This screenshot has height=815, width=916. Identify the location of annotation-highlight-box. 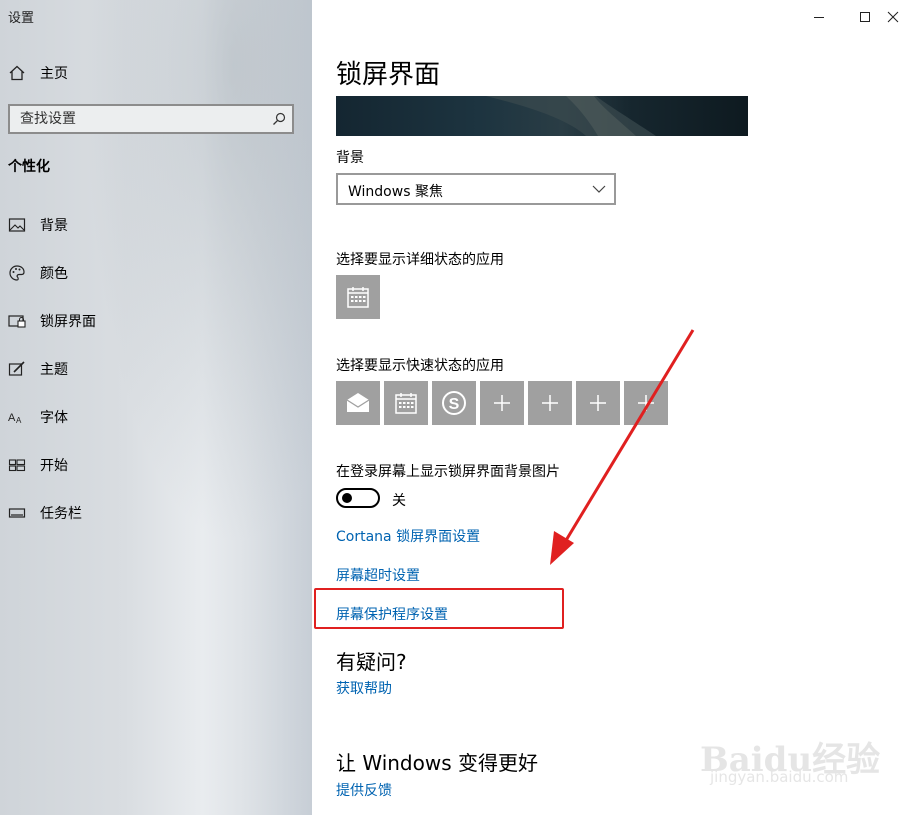
(439, 608).